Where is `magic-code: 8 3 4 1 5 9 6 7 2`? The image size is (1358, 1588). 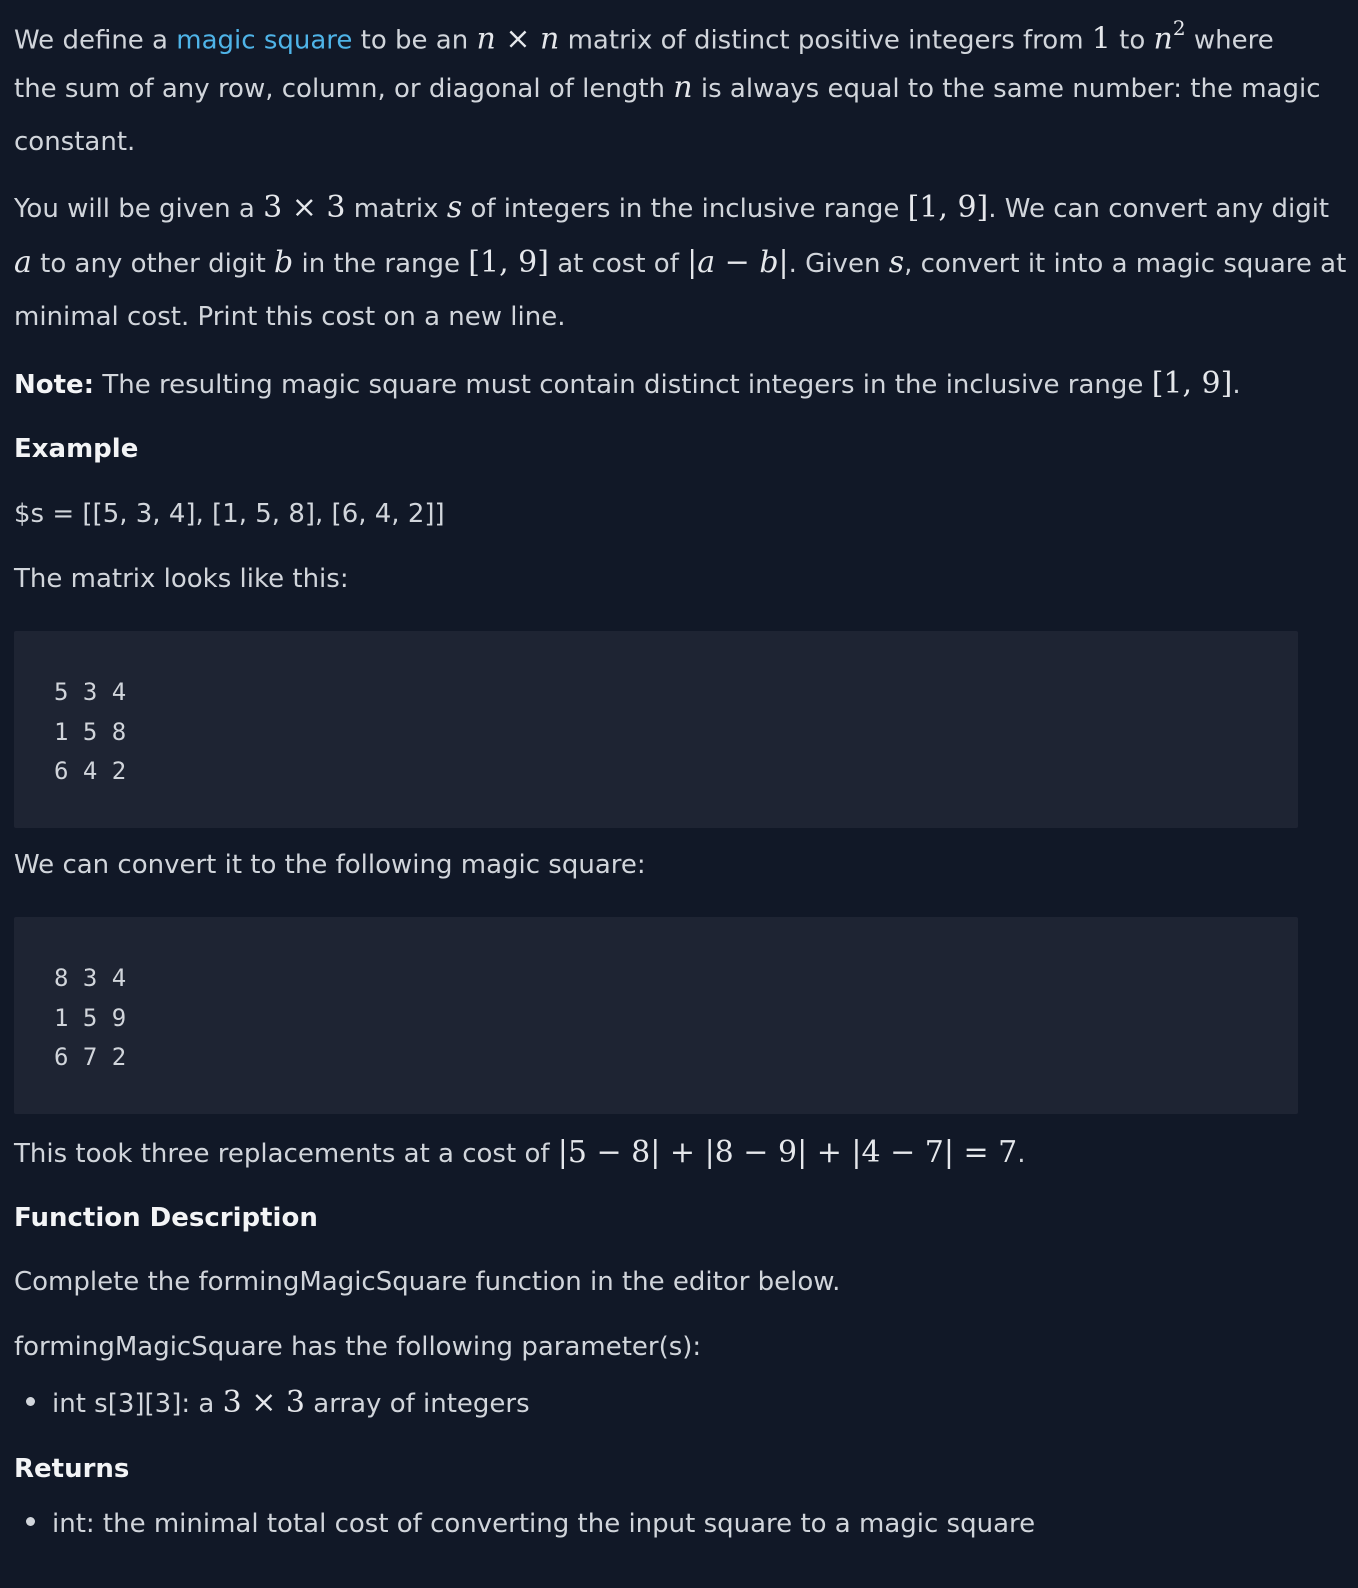
magic-code: 8 3 4 1 5 9 6 7 2 is located at coordinates (90, 1017).